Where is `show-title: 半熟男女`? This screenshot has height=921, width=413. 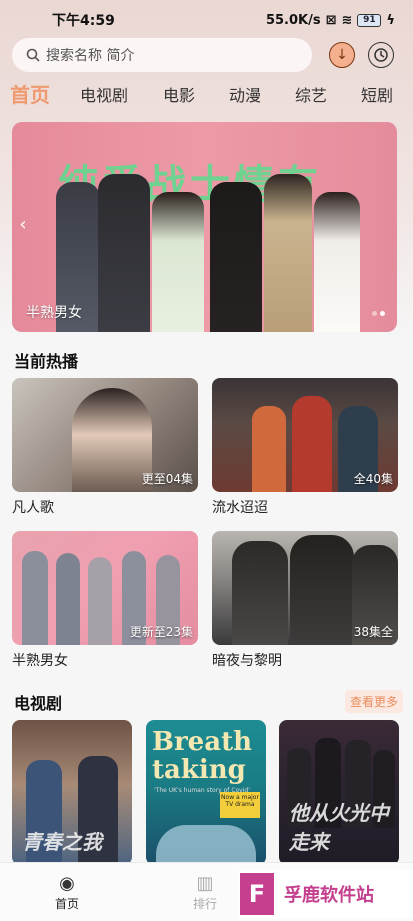
show-title: 半熟男女 is located at coordinates (40, 660).